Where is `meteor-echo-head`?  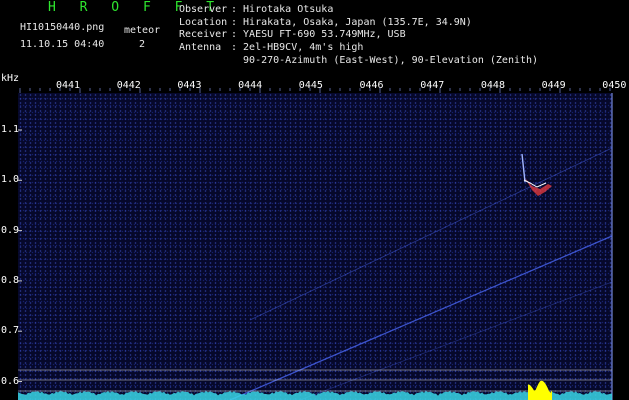 meteor-echo-head is located at coordinates (523, 168).